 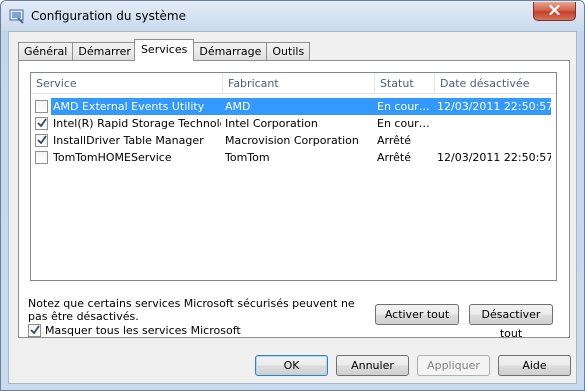 I want to click on service-manufacturer: TomTom, so click(x=247, y=157).